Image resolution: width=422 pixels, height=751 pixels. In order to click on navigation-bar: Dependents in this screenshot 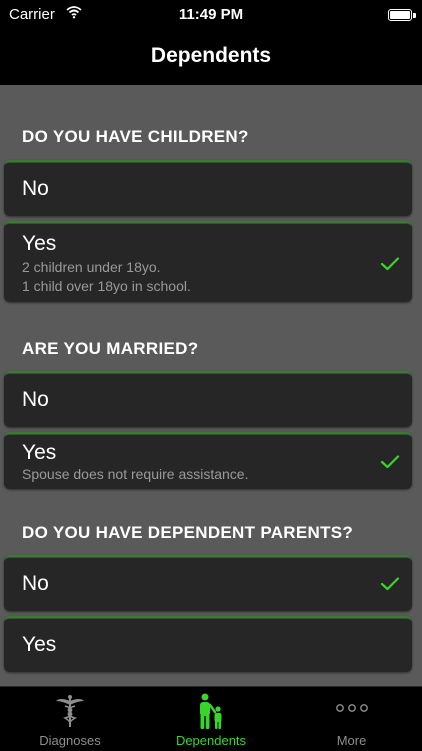, I will do `click(211, 57)`.